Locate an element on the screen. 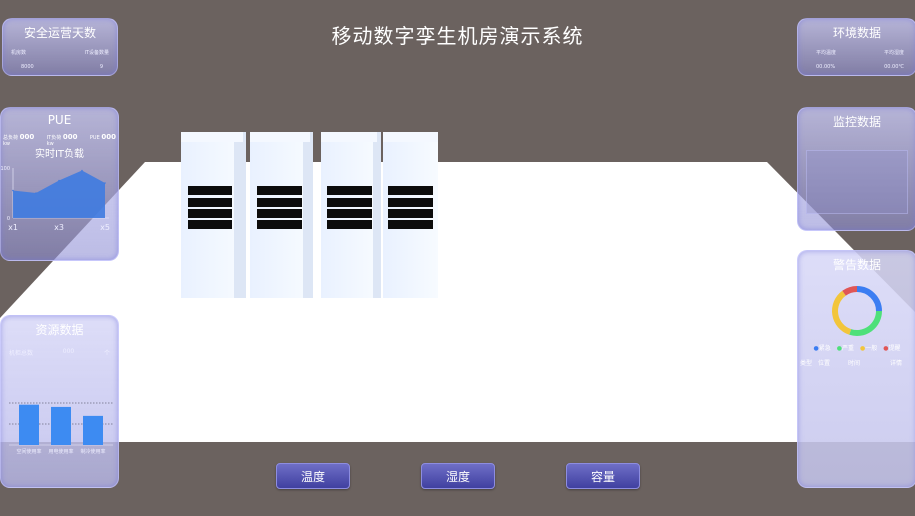  humidity-button: 湿度 is located at coordinates (458, 476).